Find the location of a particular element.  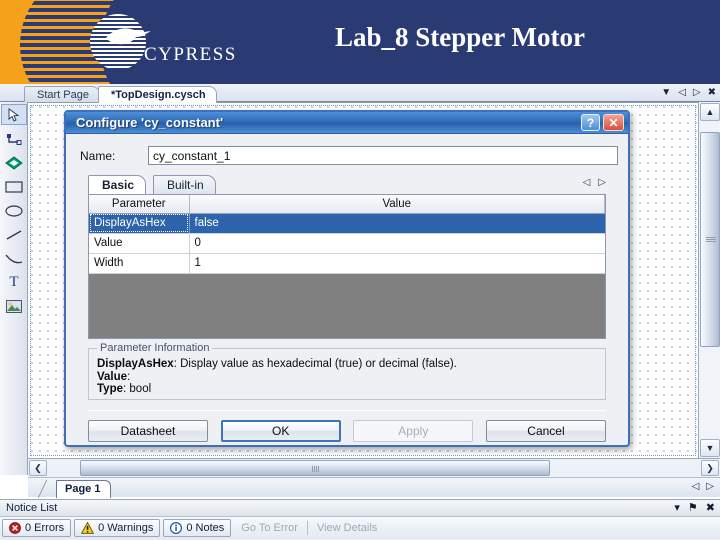

pagebar-controls: ◁ ▷ is located at coordinates (703, 486).